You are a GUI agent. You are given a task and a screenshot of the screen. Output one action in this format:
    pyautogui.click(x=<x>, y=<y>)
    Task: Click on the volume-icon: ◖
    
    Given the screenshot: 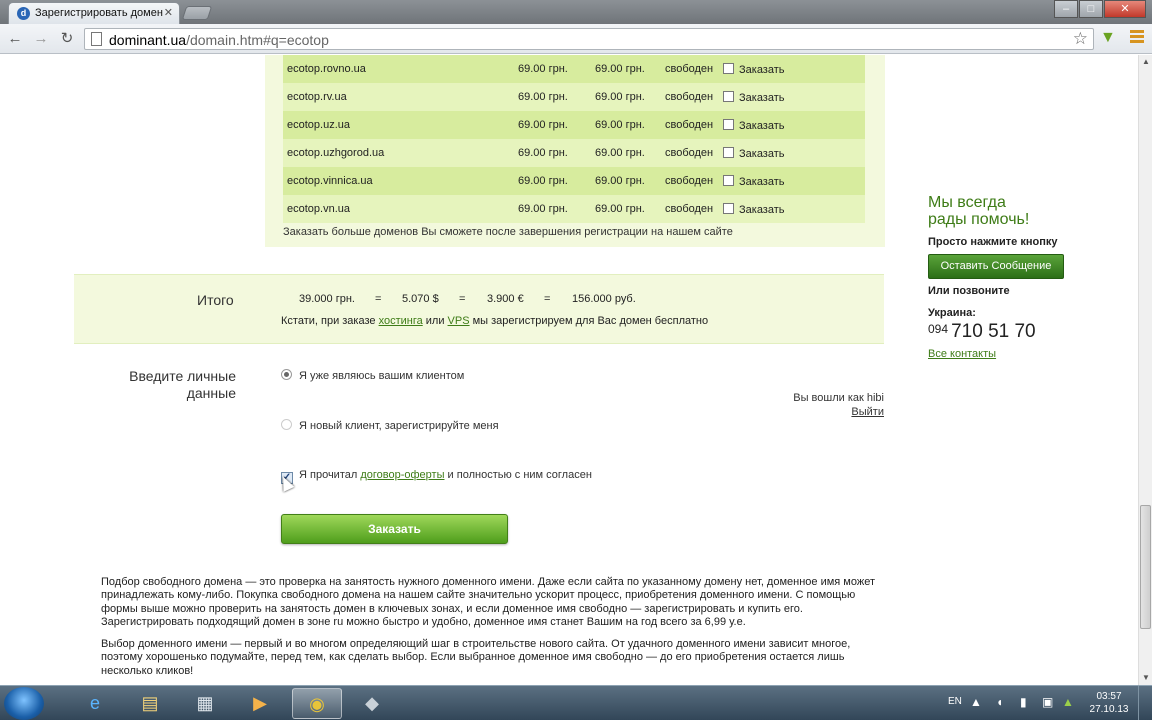 What is the action you would take?
    pyautogui.click(x=999, y=702)
    